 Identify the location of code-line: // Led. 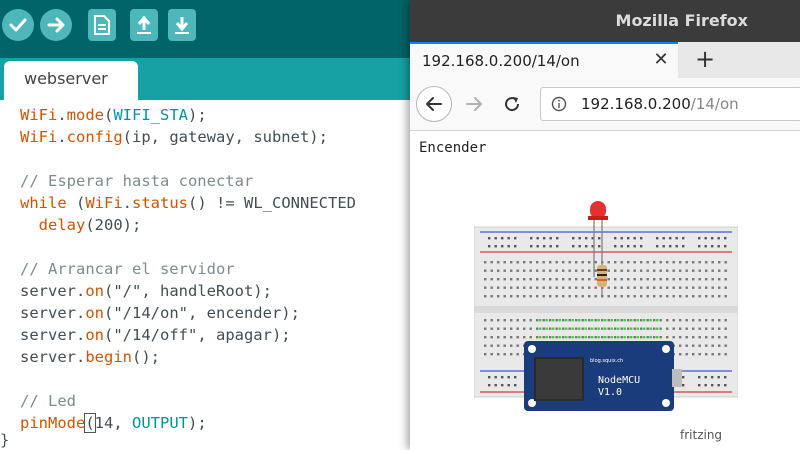
(48, 401).